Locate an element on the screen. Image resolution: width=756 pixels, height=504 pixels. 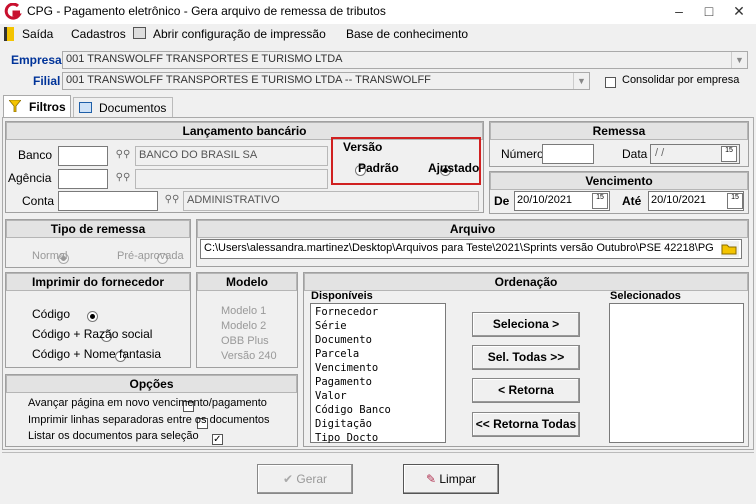
versao-title: Versão is located at coordinates (363, 147).